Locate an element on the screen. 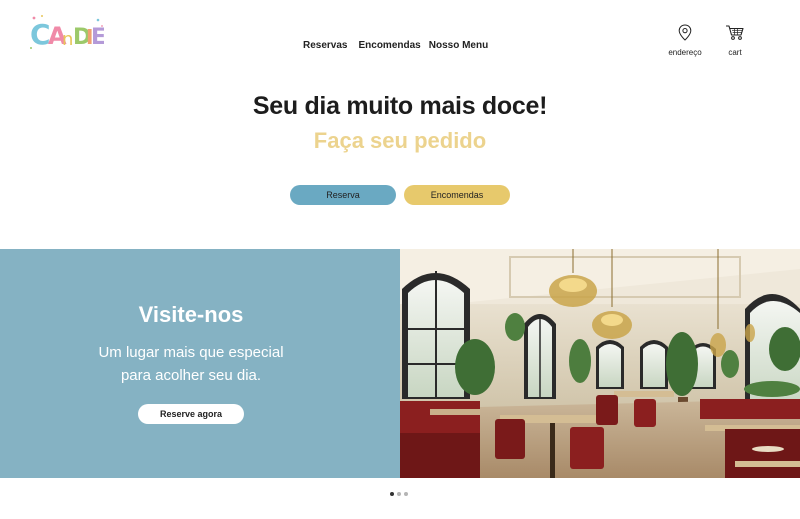 The height and width of the screenshot is (519, 800). nav-item-nosso-menu: Nosso Menu is located at coordinates (458, 45).